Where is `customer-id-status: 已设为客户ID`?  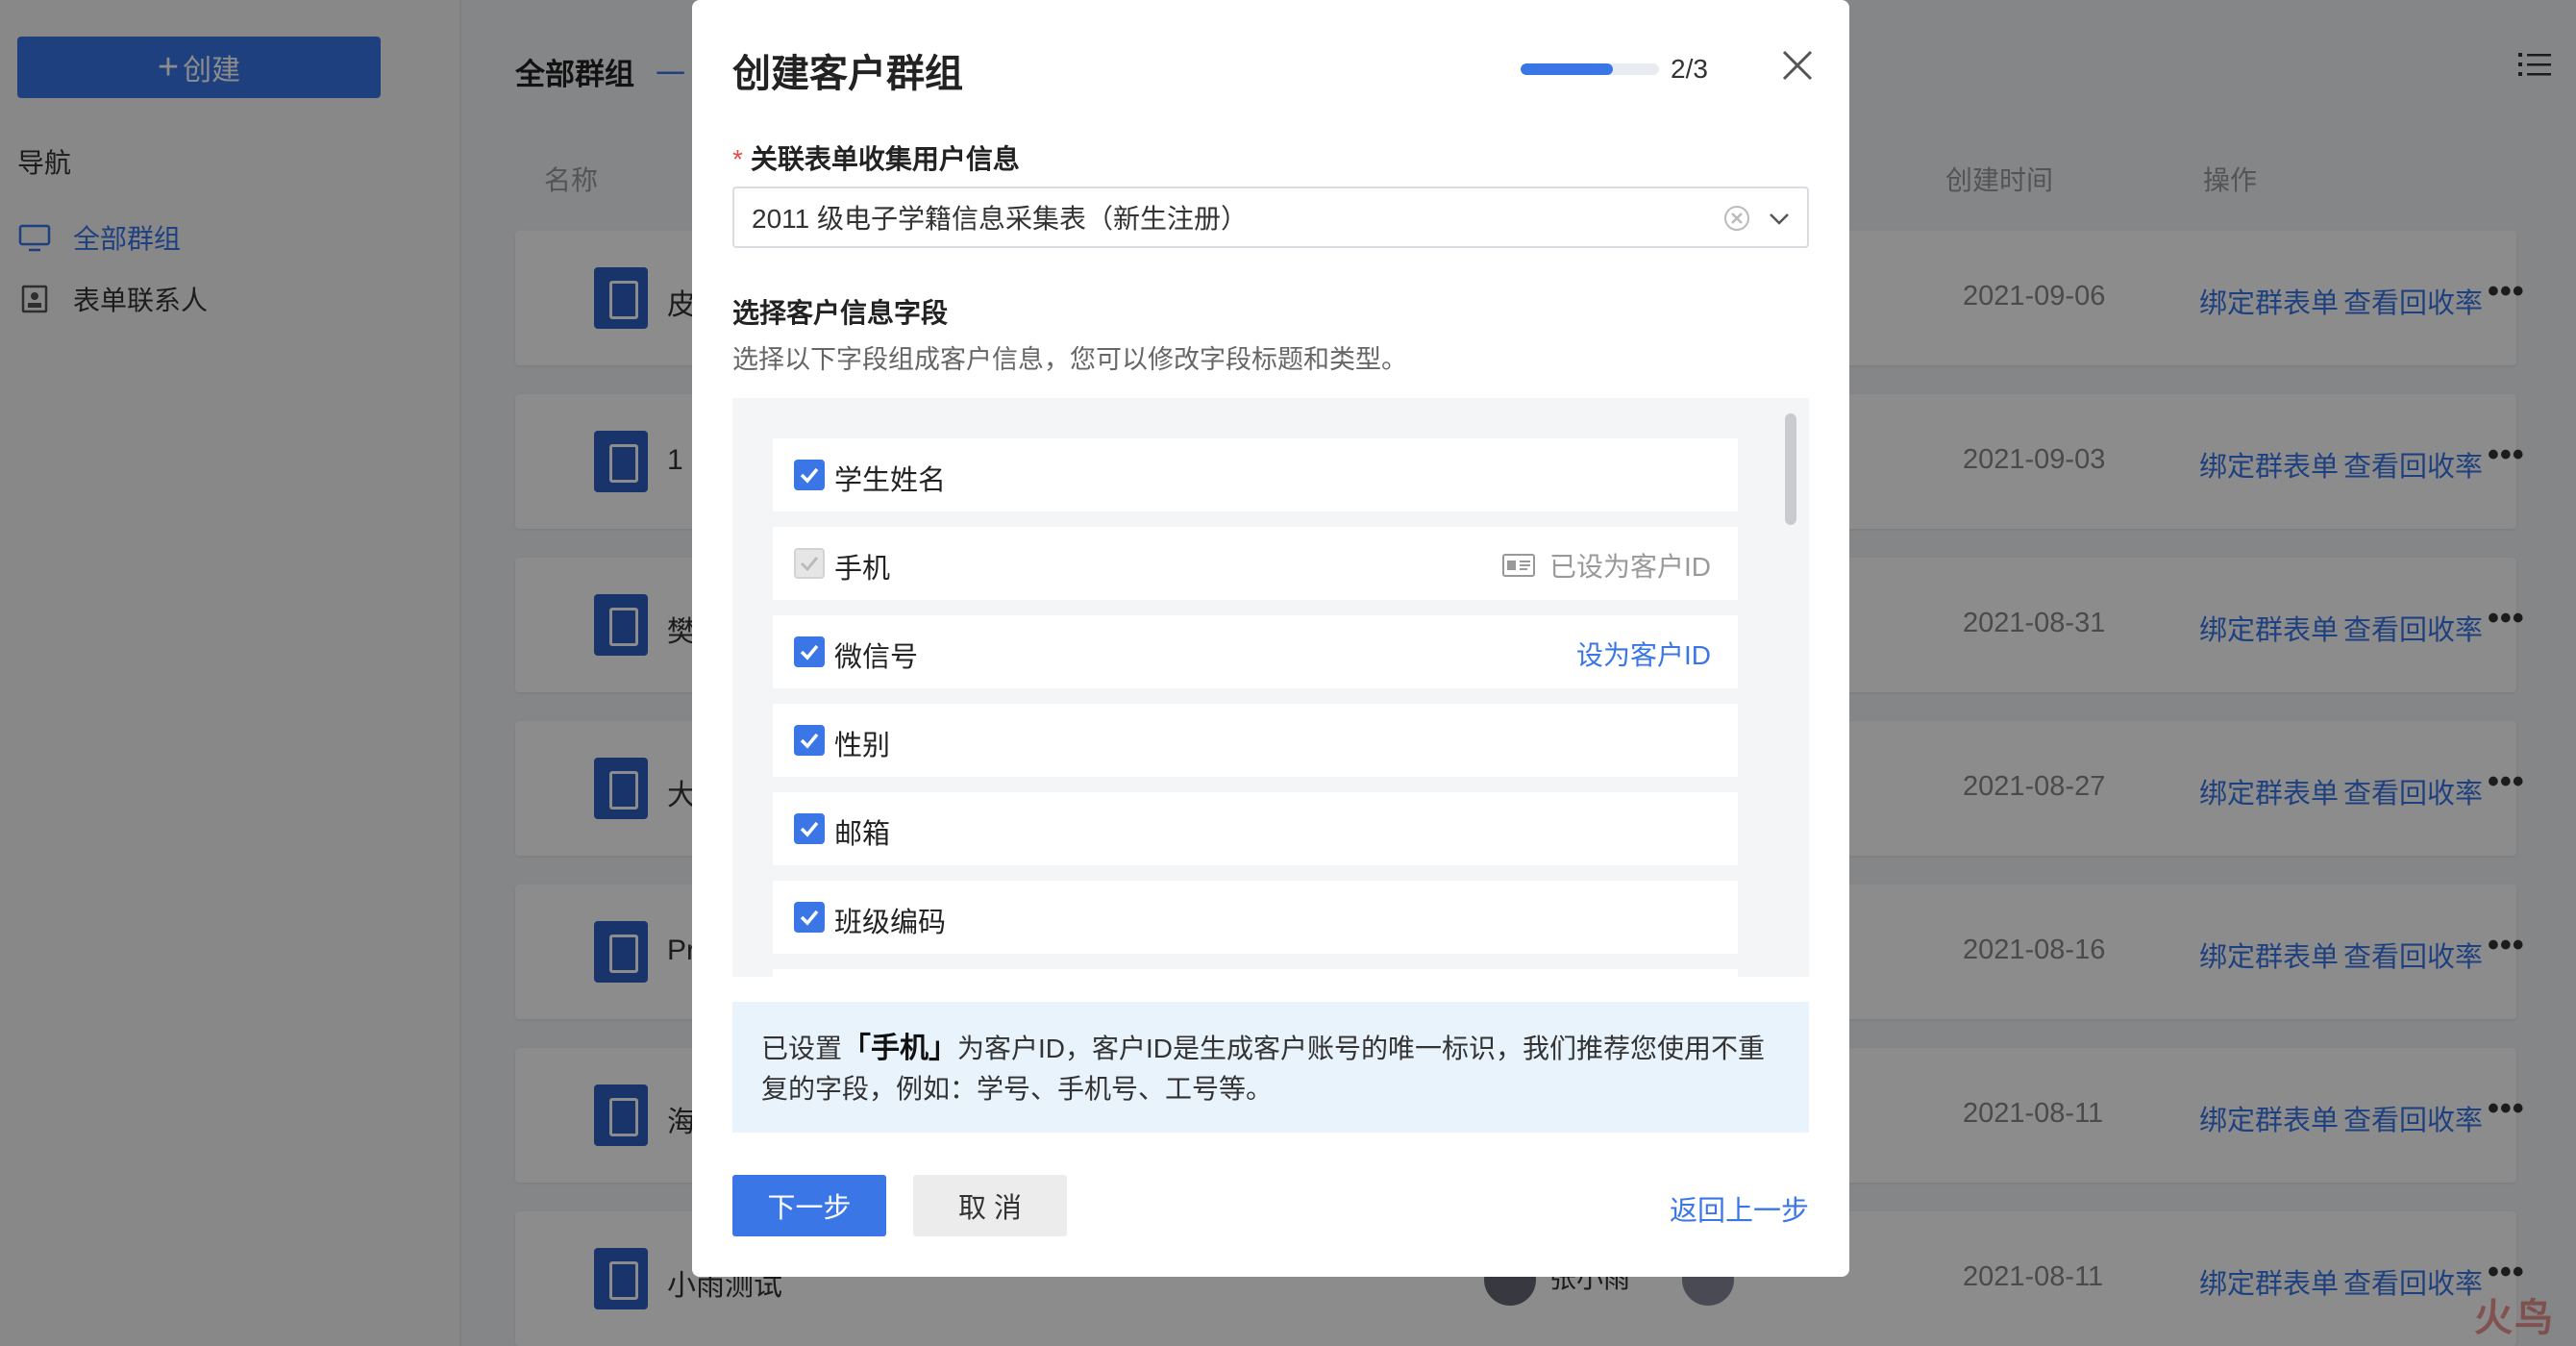
customer-id-status: 已设为客户ID is located at coordinates (1606, 565).